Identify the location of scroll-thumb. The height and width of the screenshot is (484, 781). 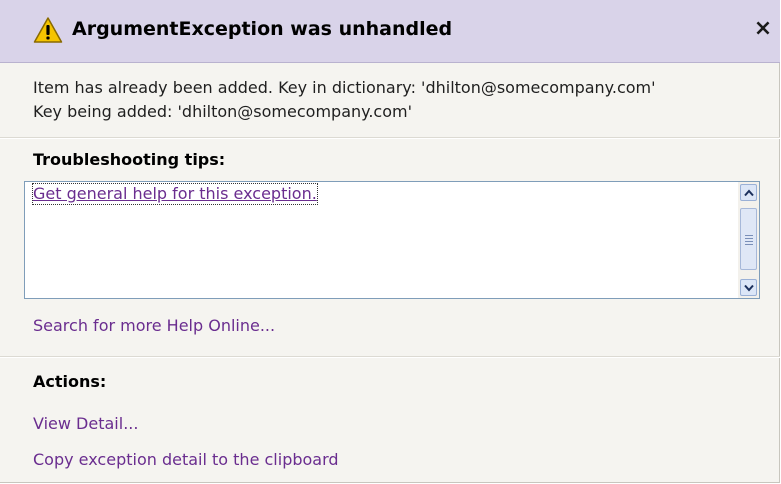
(748, 239).